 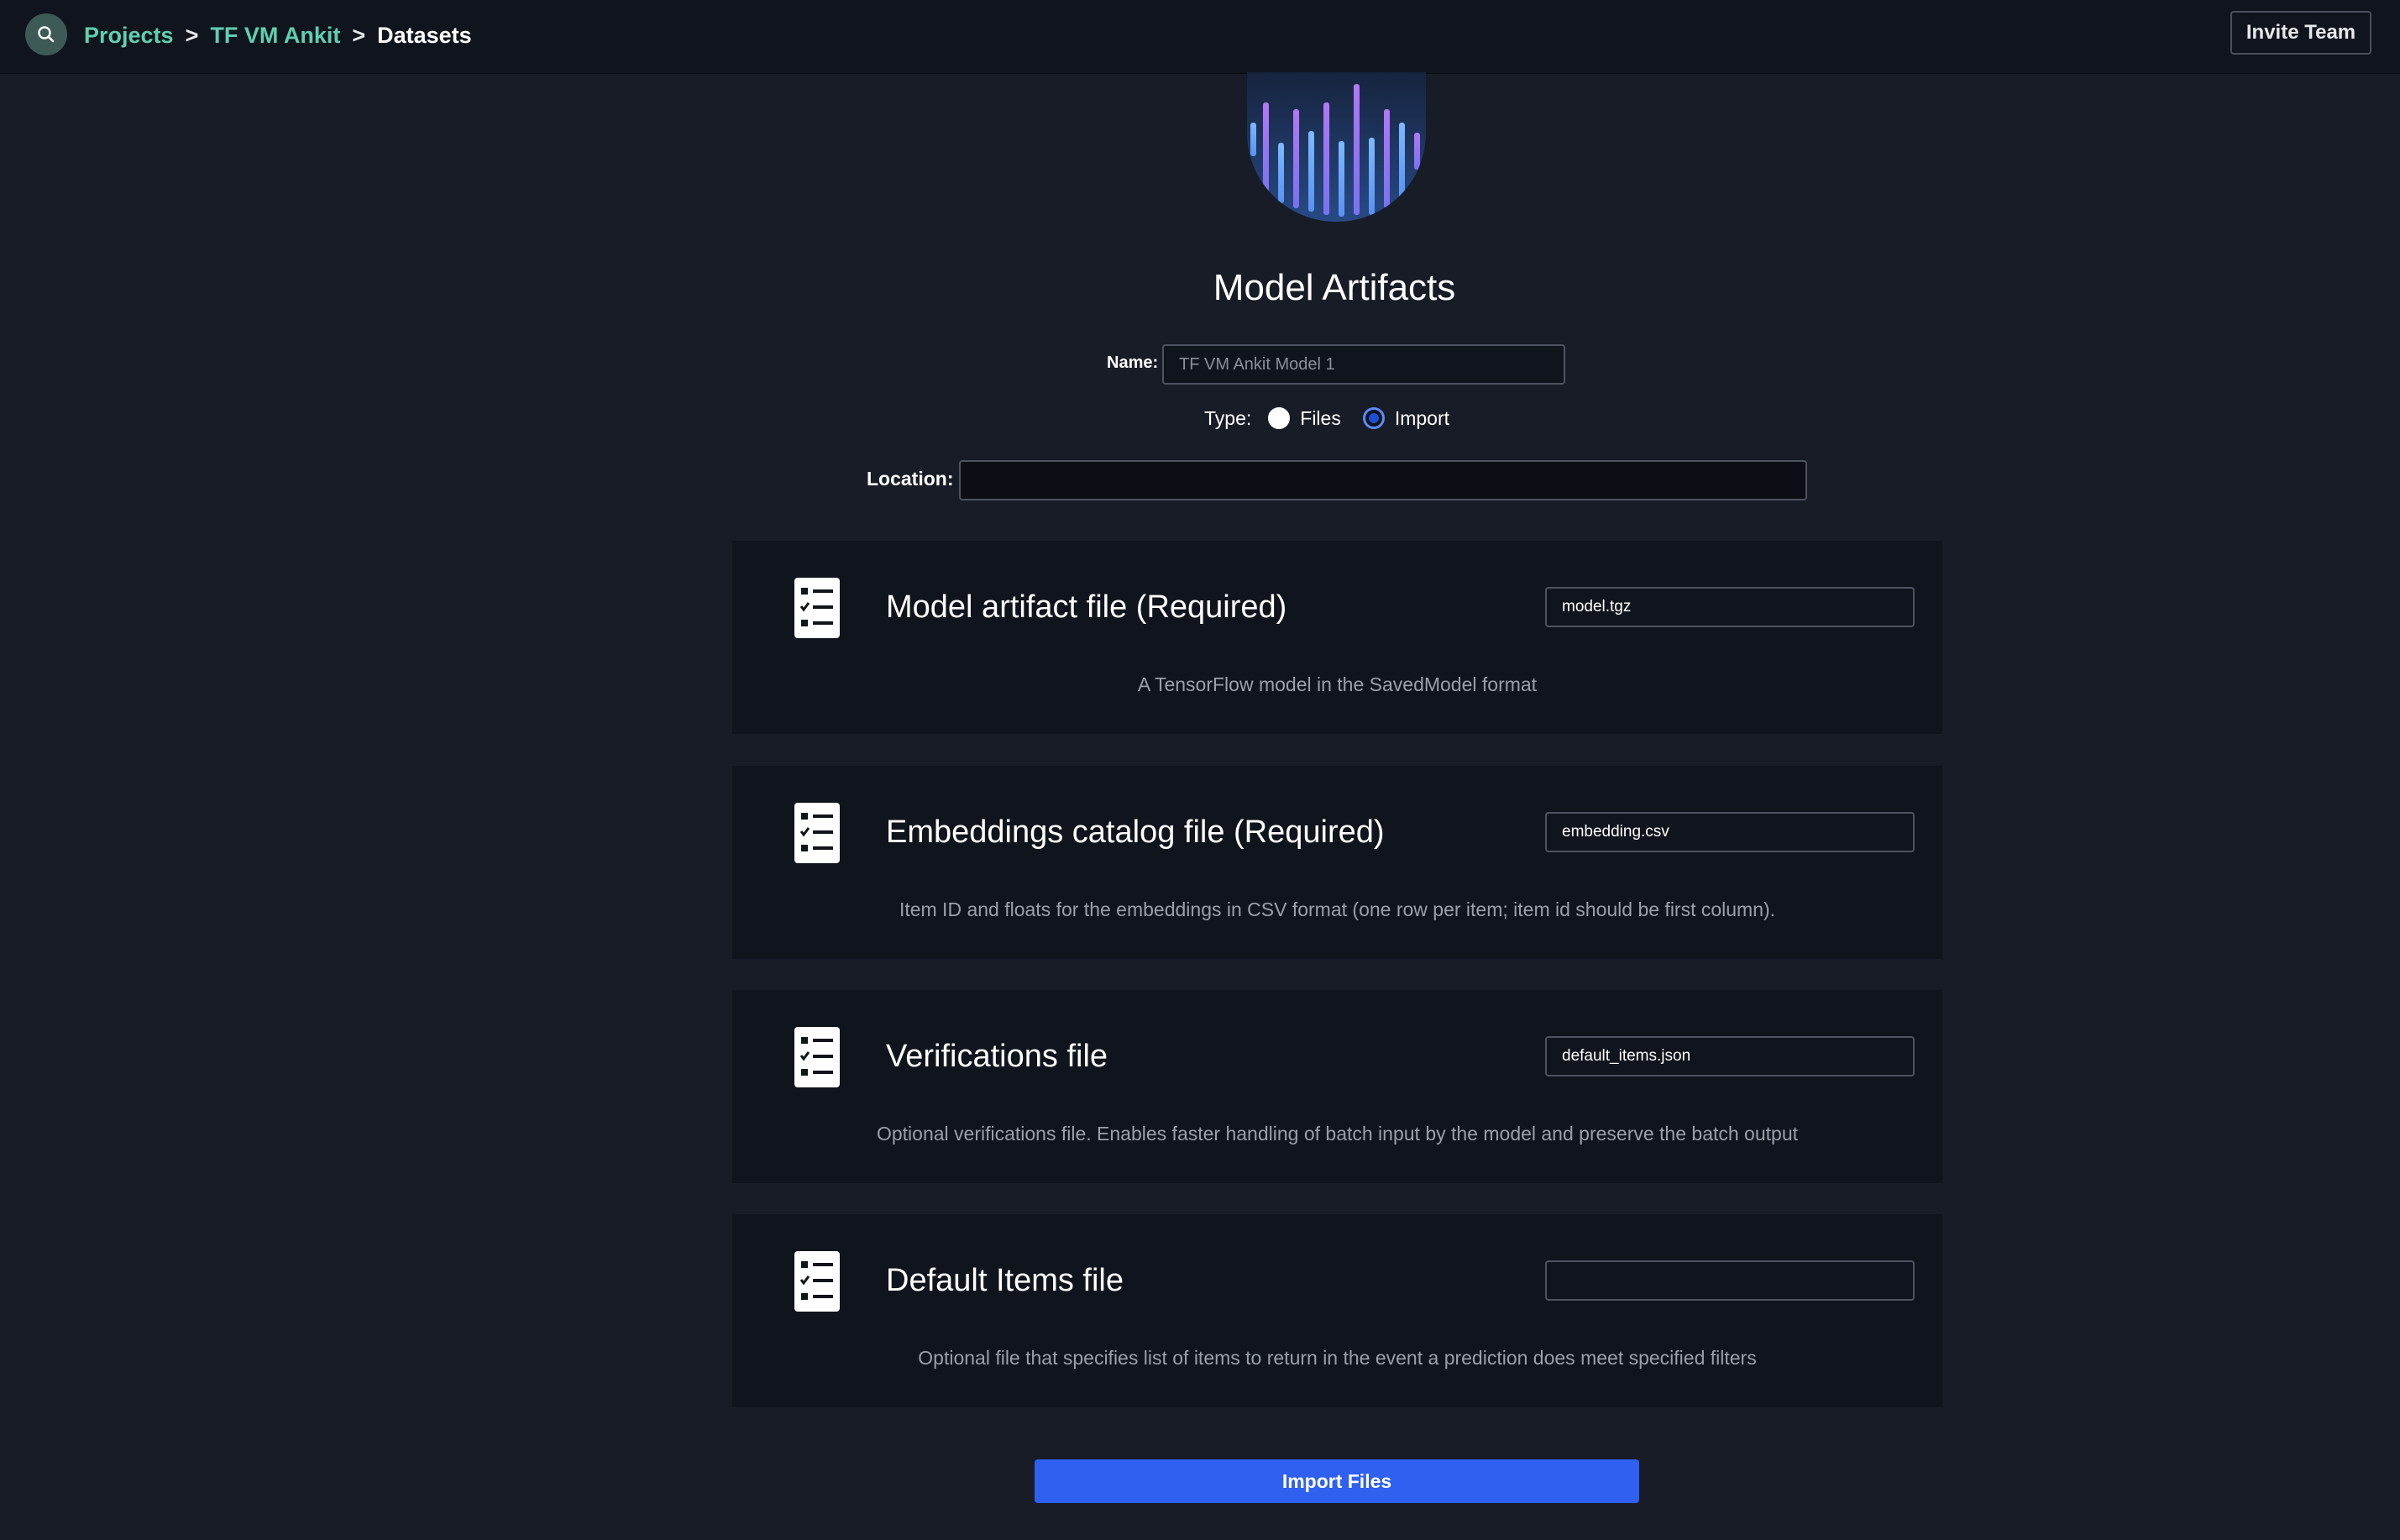 What do you see at coordinates (1321, 418) in the screenshot?
I see `type-option-files-label: Files` at bounding box center [1321, 418].